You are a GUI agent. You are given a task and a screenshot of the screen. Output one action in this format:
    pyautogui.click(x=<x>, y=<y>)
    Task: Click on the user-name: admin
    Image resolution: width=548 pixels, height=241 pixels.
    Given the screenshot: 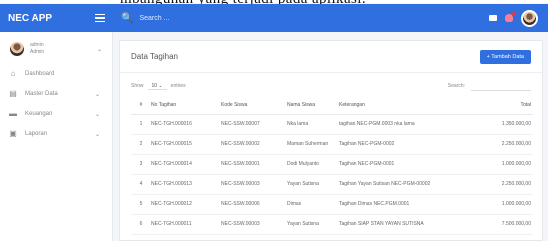 What is the action you would take?
    pyautogui.click(x=37, y=45)
    